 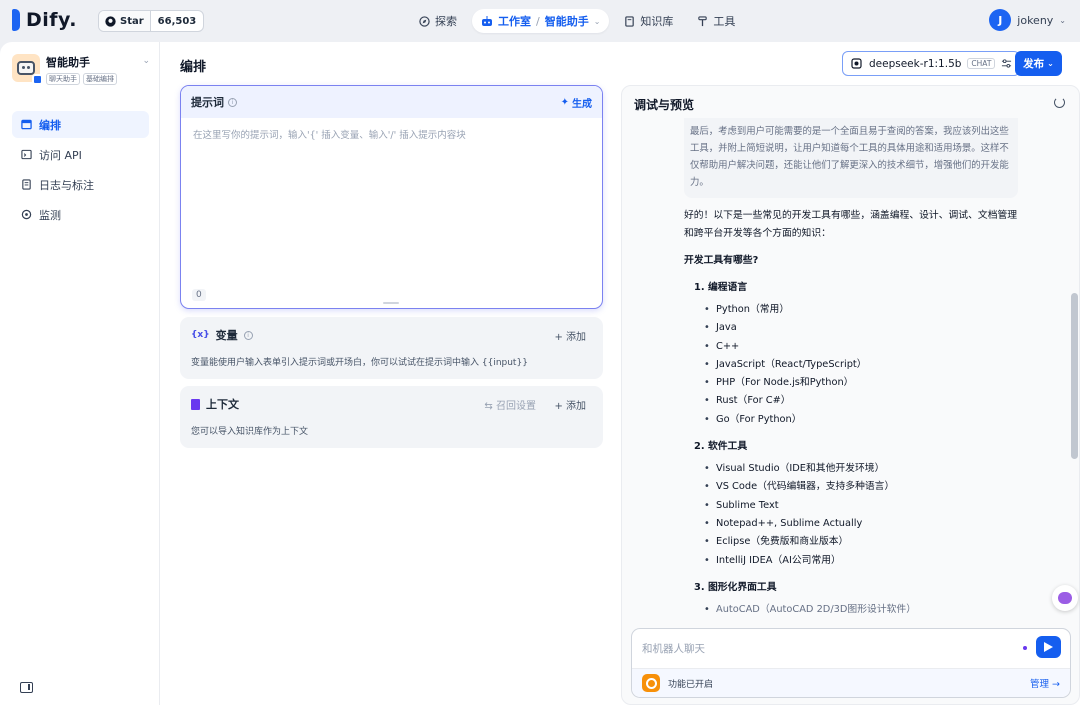 What do you see at coordinates (1048, 647) in the screenshot?
I see `send-button` at bounding box center [1048, 647].